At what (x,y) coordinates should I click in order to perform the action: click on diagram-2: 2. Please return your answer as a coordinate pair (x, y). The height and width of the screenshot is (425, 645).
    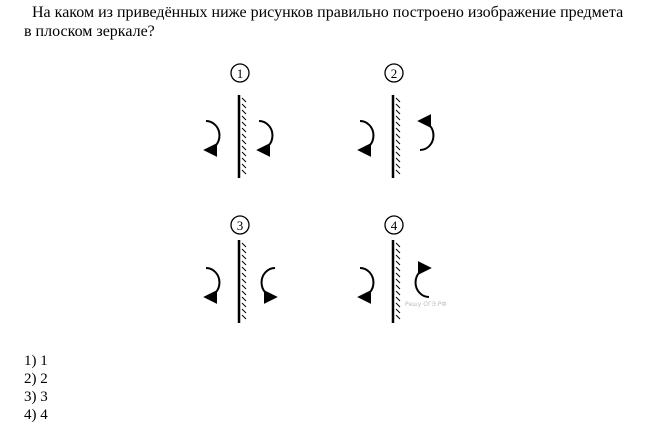
    Looking at the image, I should click on (396, 120).